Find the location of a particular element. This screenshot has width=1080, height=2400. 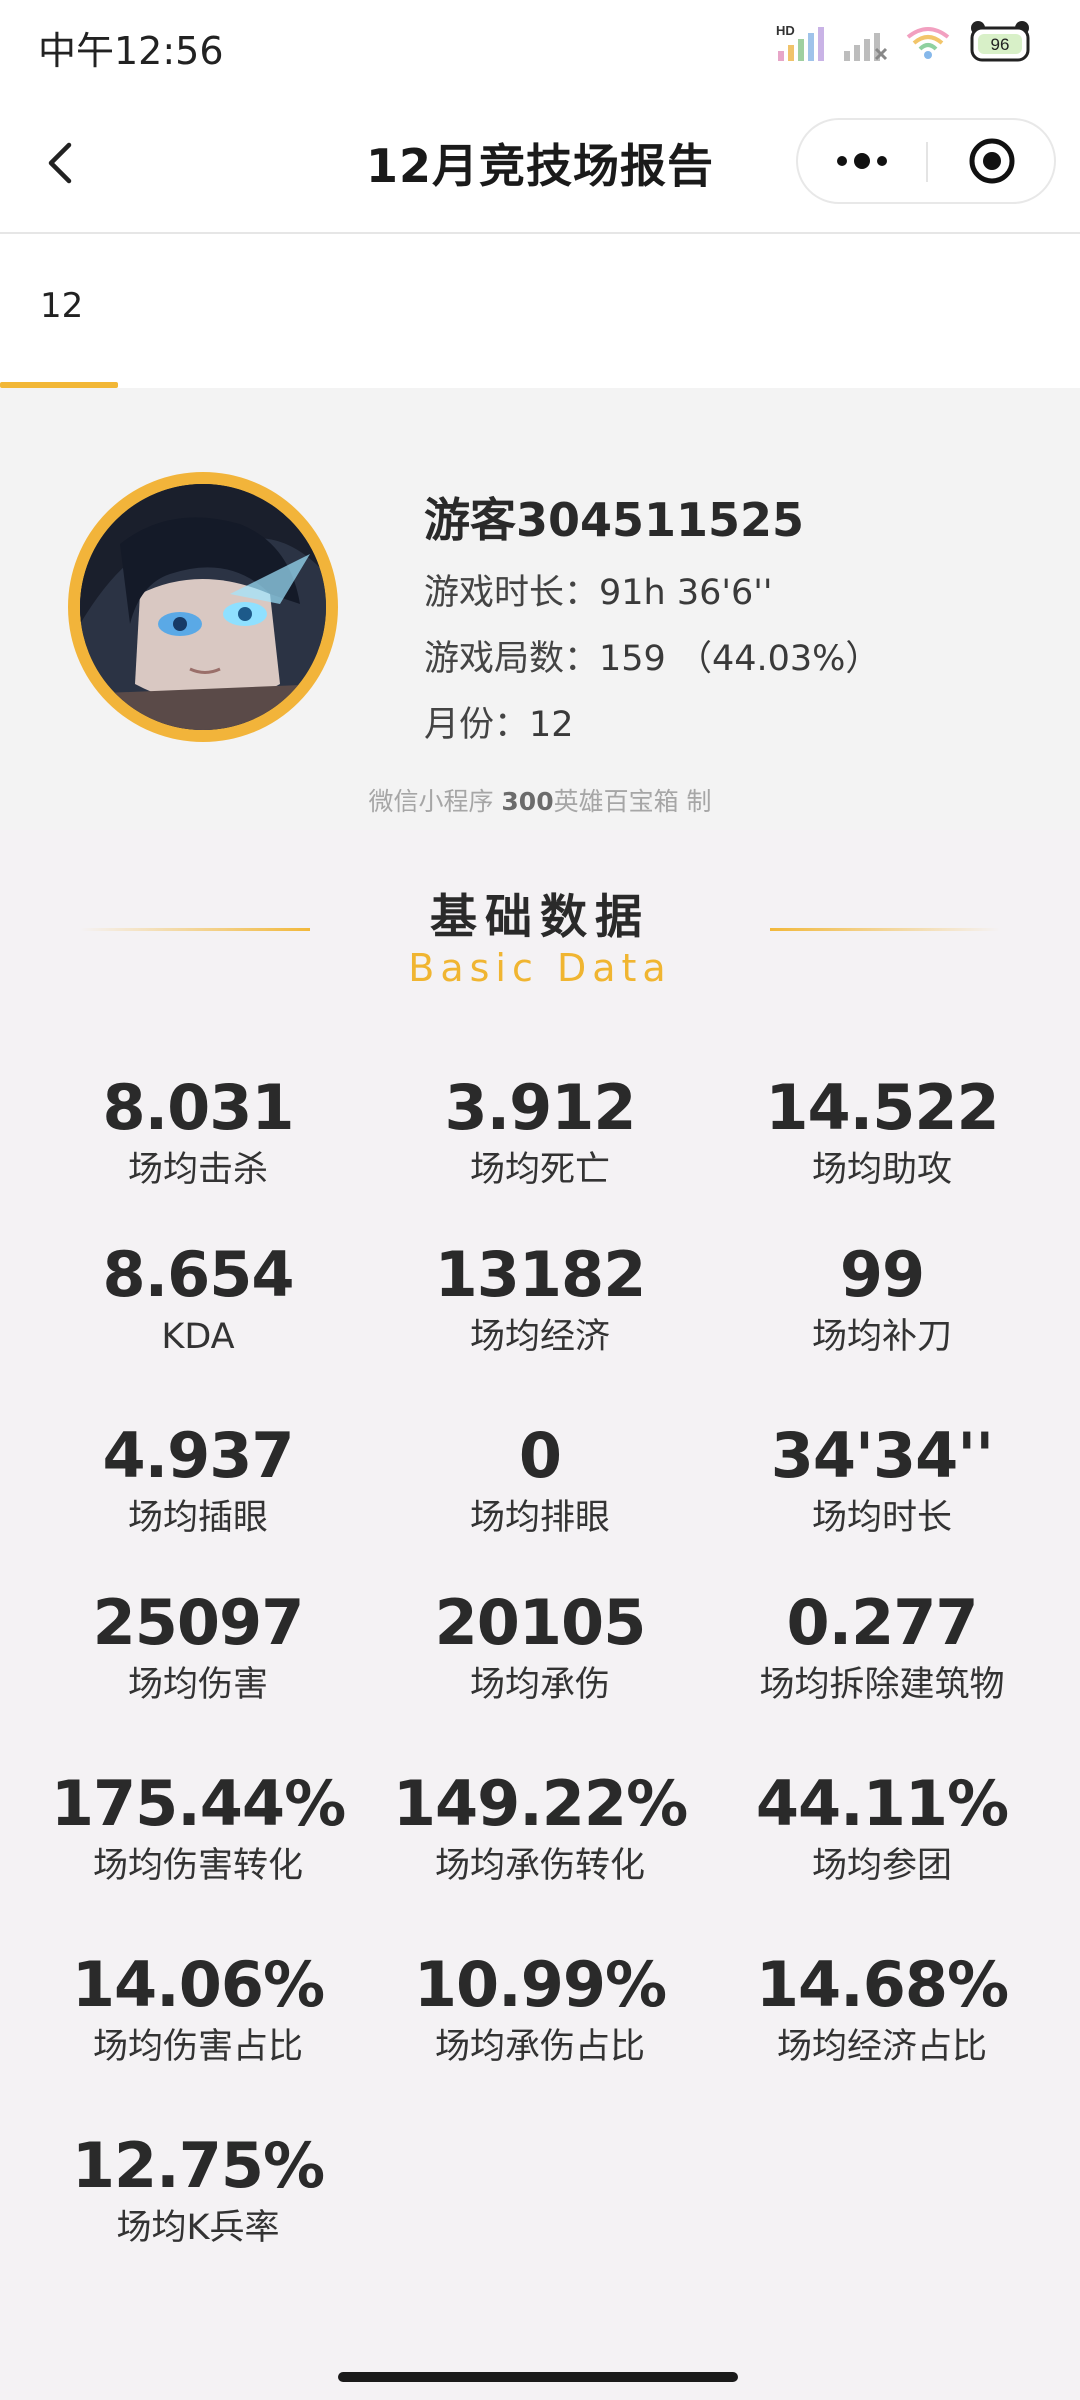

stat-item: 25097 场均伤害 is located at coordinates (198, 1647).